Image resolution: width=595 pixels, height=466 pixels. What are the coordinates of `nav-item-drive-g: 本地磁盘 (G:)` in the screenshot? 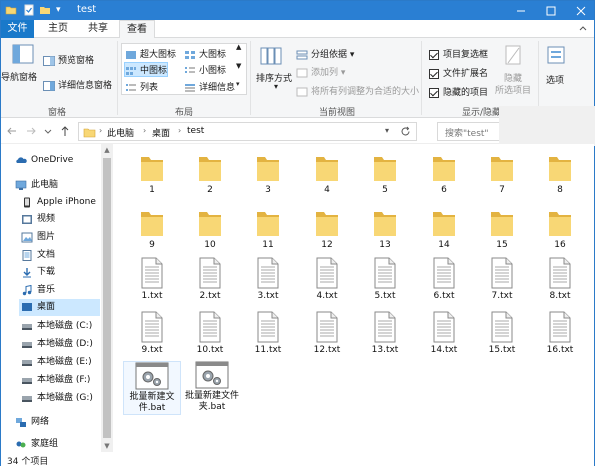 It's located at (60, 398).